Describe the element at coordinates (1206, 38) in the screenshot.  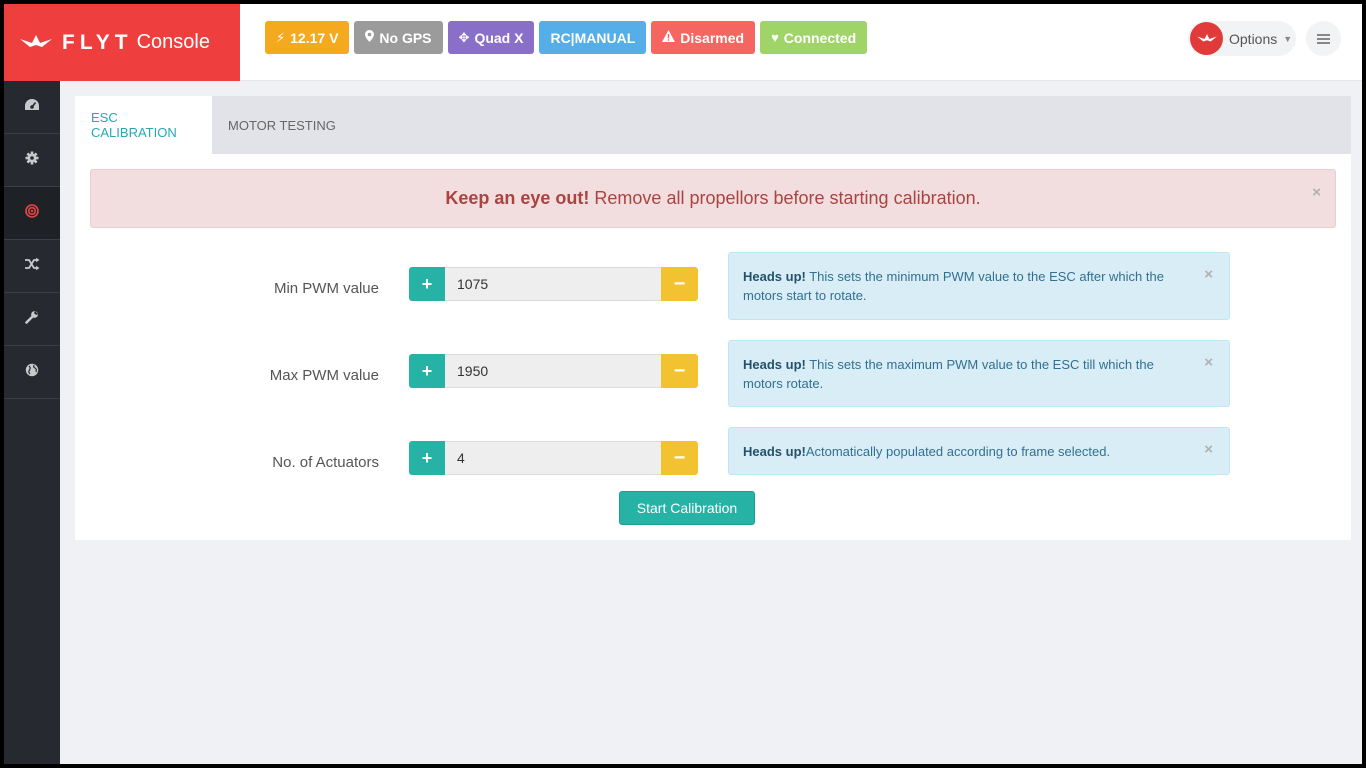
I see `avatar` at that location.